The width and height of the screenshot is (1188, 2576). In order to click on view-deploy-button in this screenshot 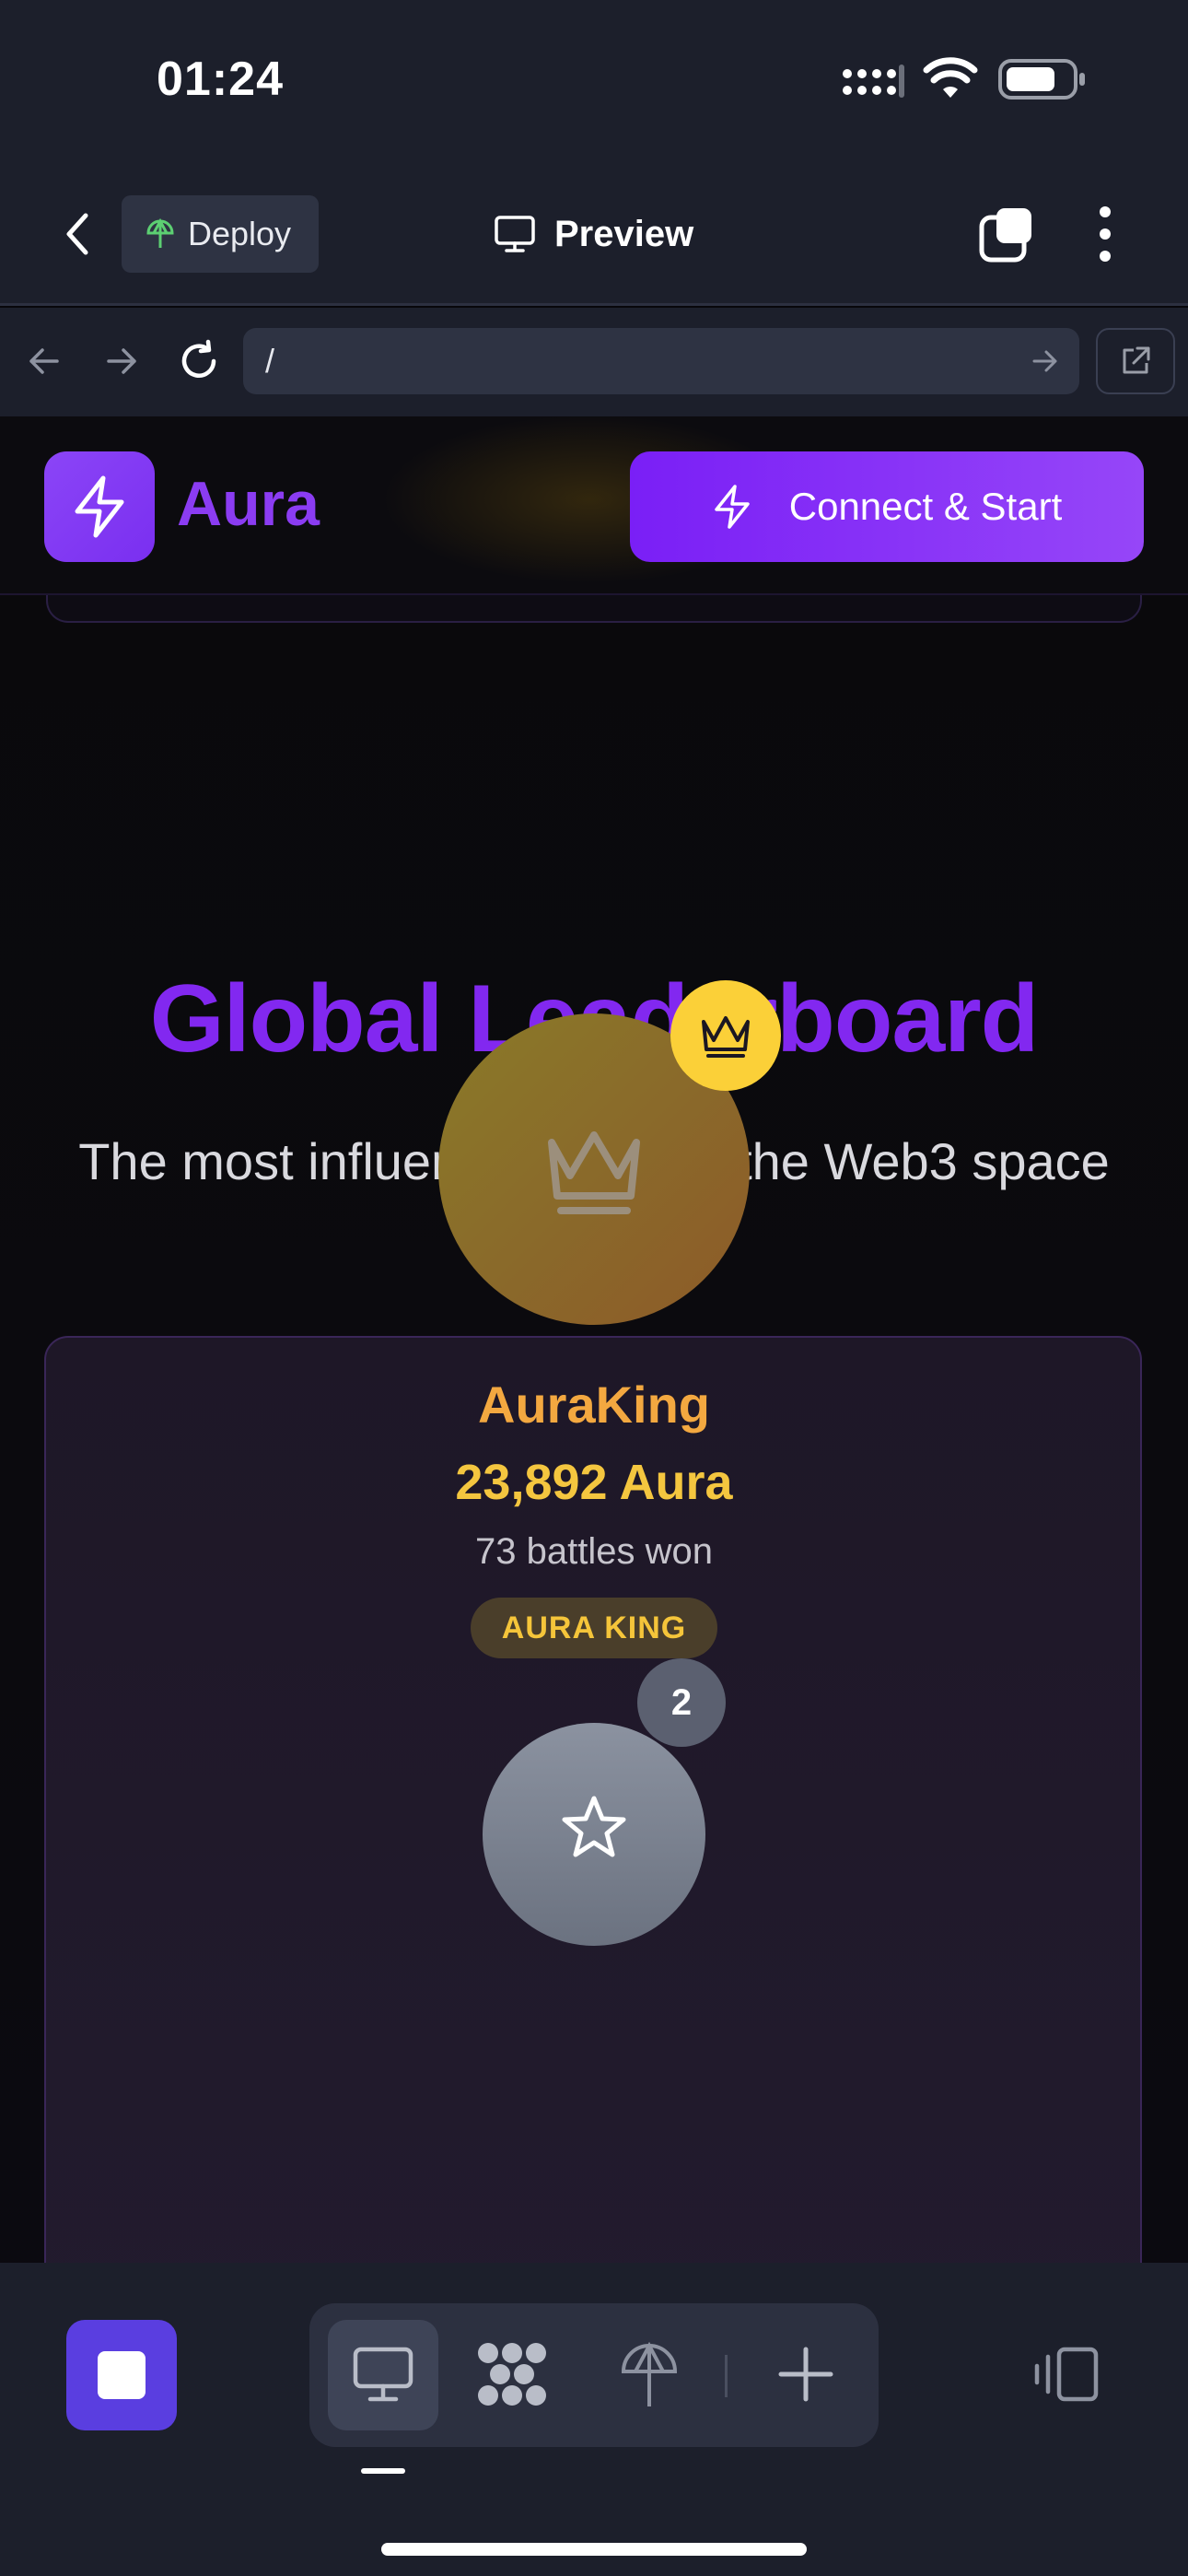, I will do `click(649, 2377)`.